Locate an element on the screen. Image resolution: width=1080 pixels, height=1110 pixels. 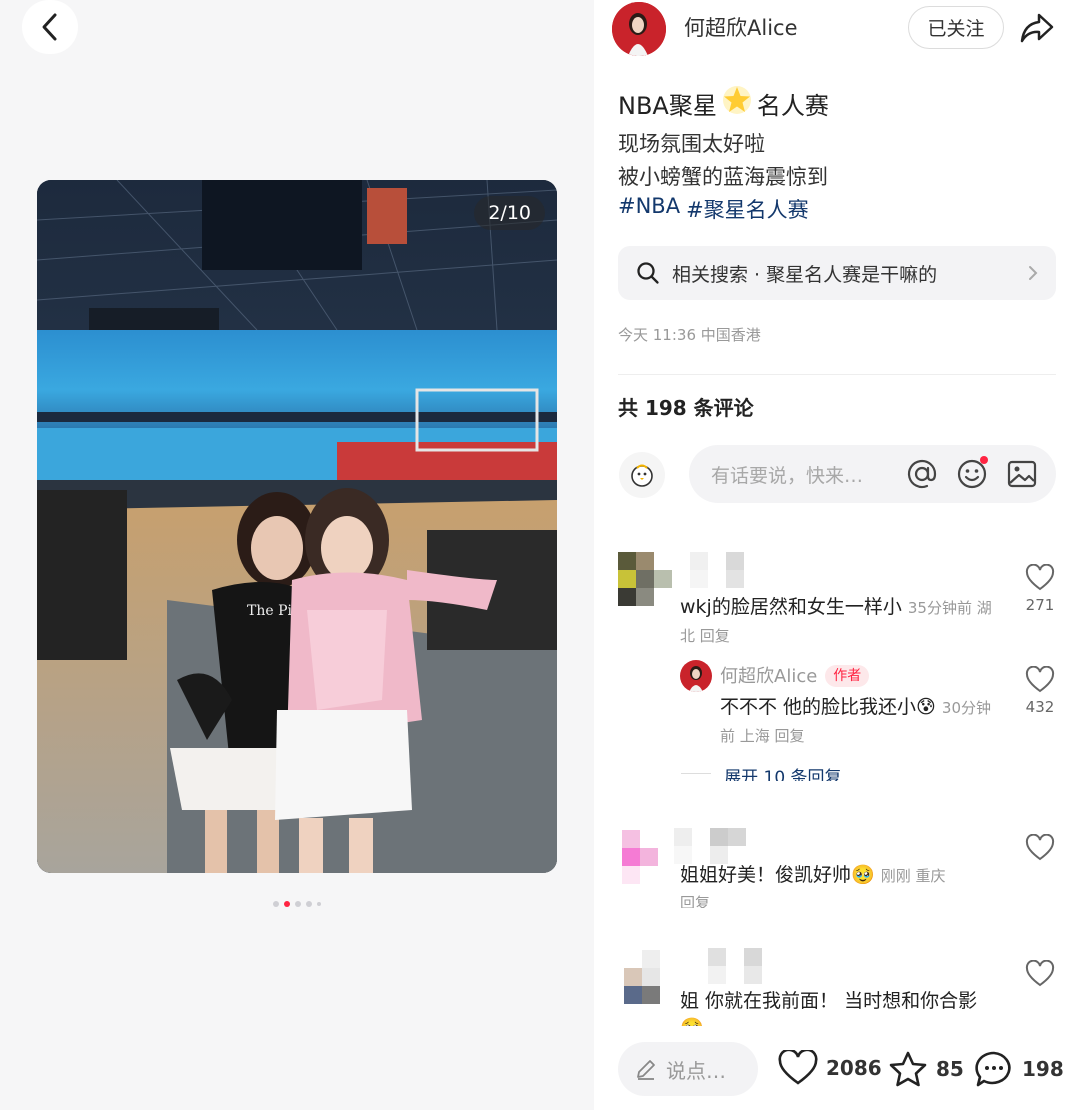
comment-total: 198 is located at coordinates (1043, 1069).